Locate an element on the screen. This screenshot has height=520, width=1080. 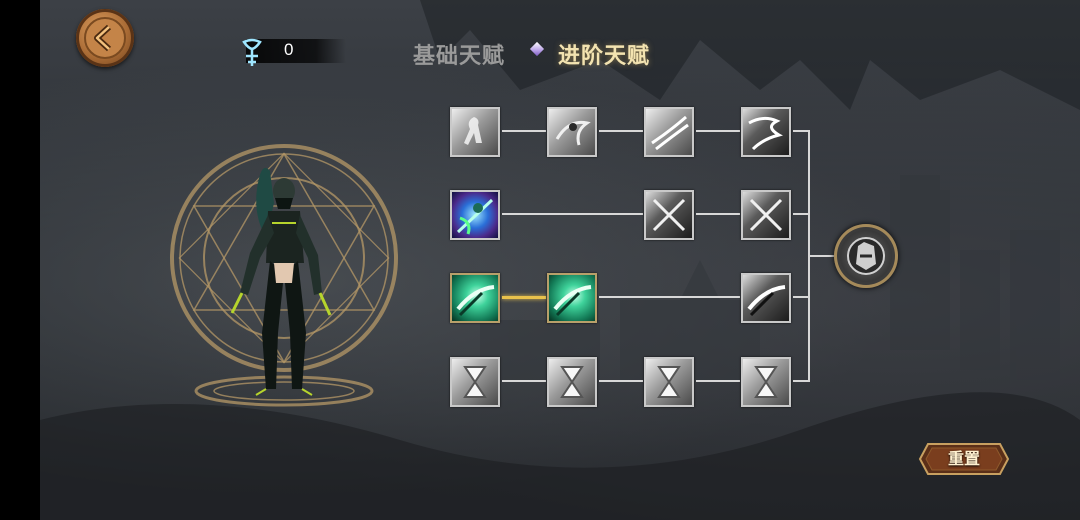
left-edge-bar is located at coordinates (20, 260).